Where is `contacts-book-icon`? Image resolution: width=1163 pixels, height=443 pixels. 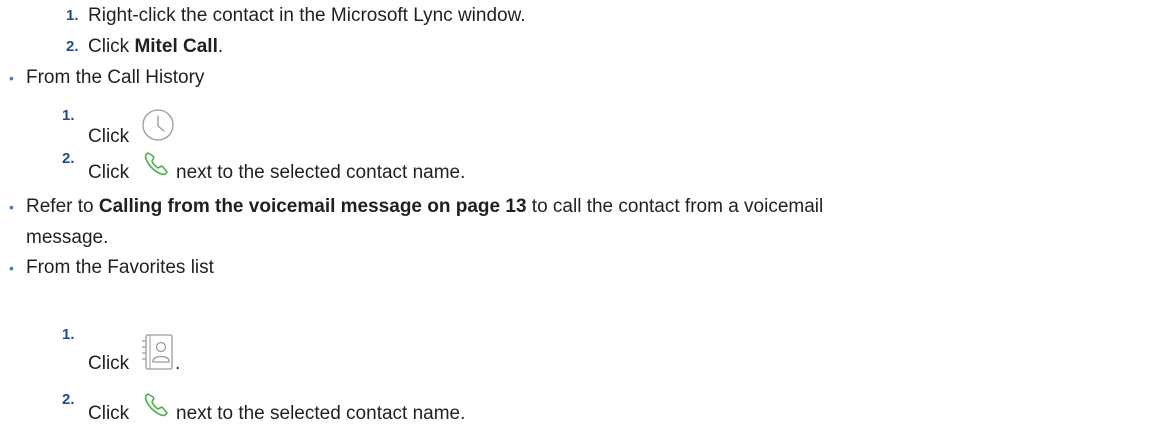
contacts-book-icon is located at coordinates (157, 352).